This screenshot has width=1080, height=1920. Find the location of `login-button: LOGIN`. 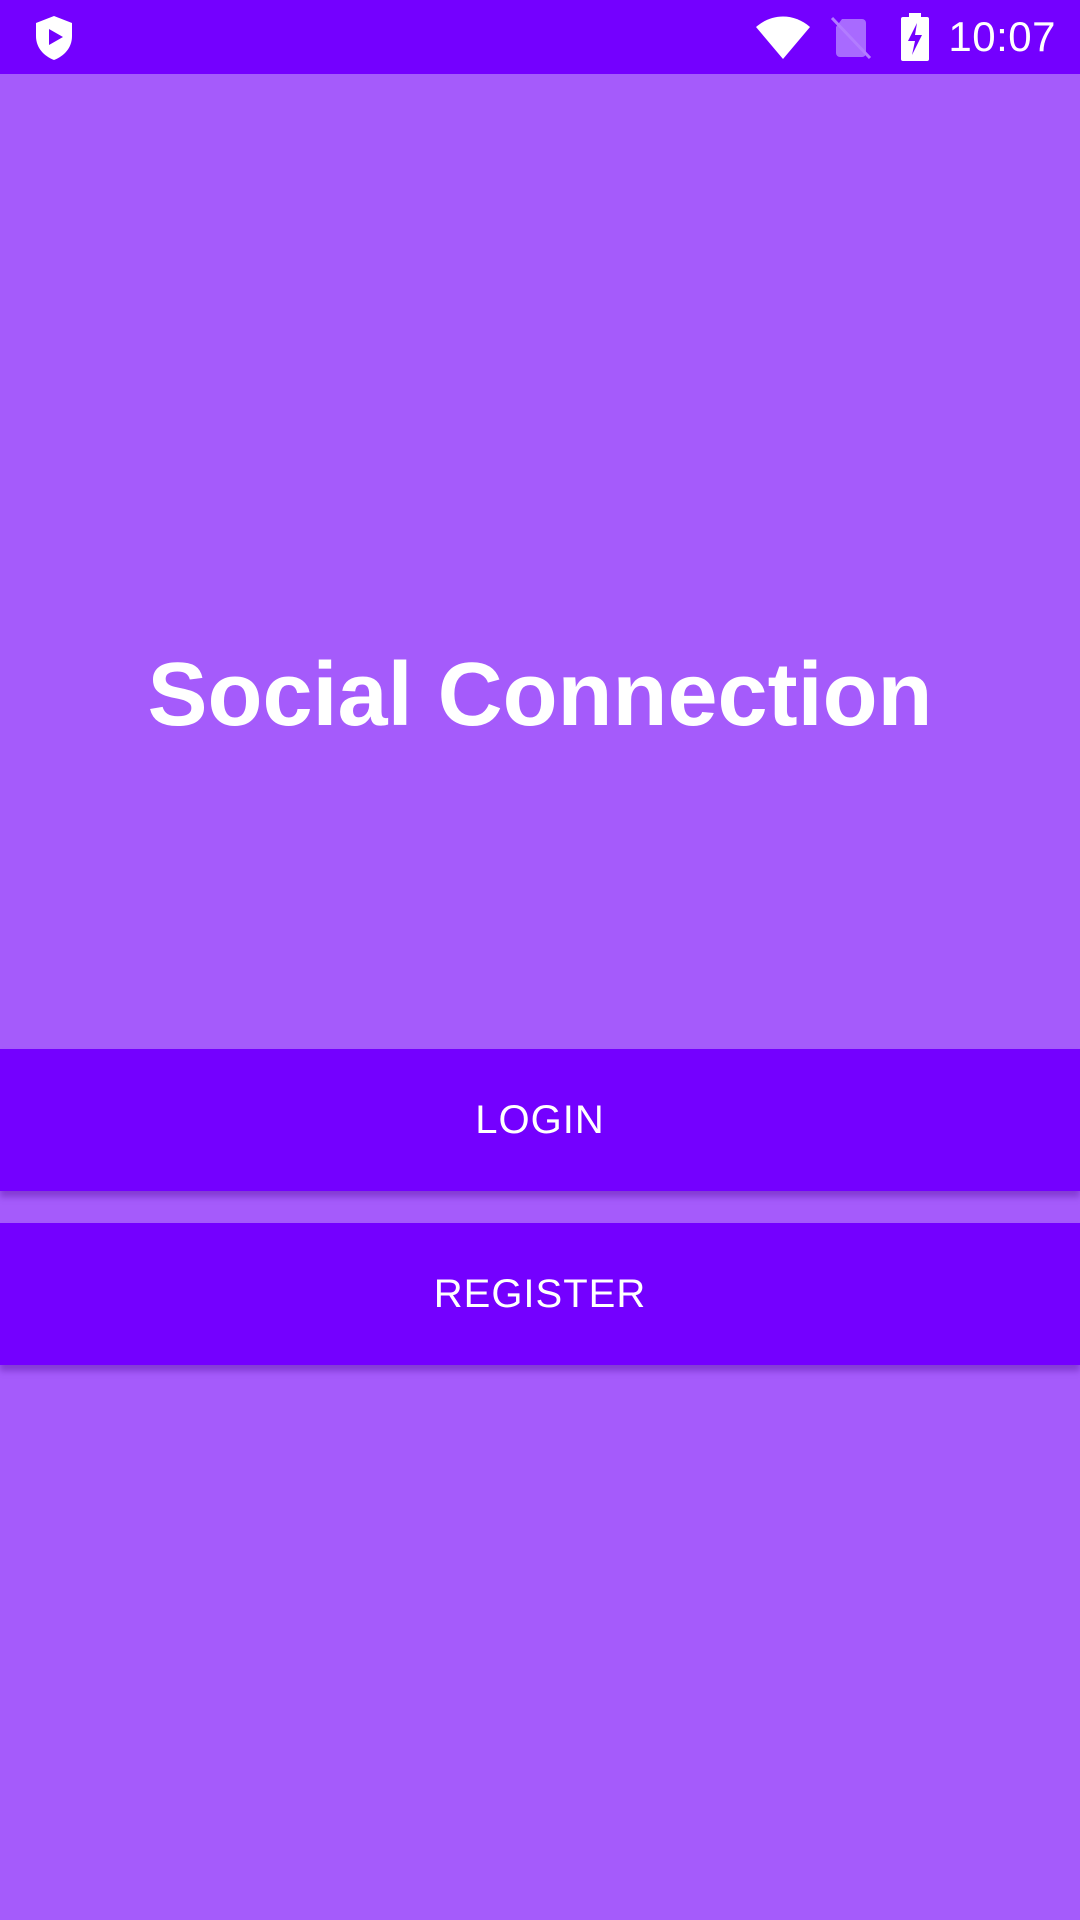

login-button: LOGIN is located at coordinates (540, 1120).